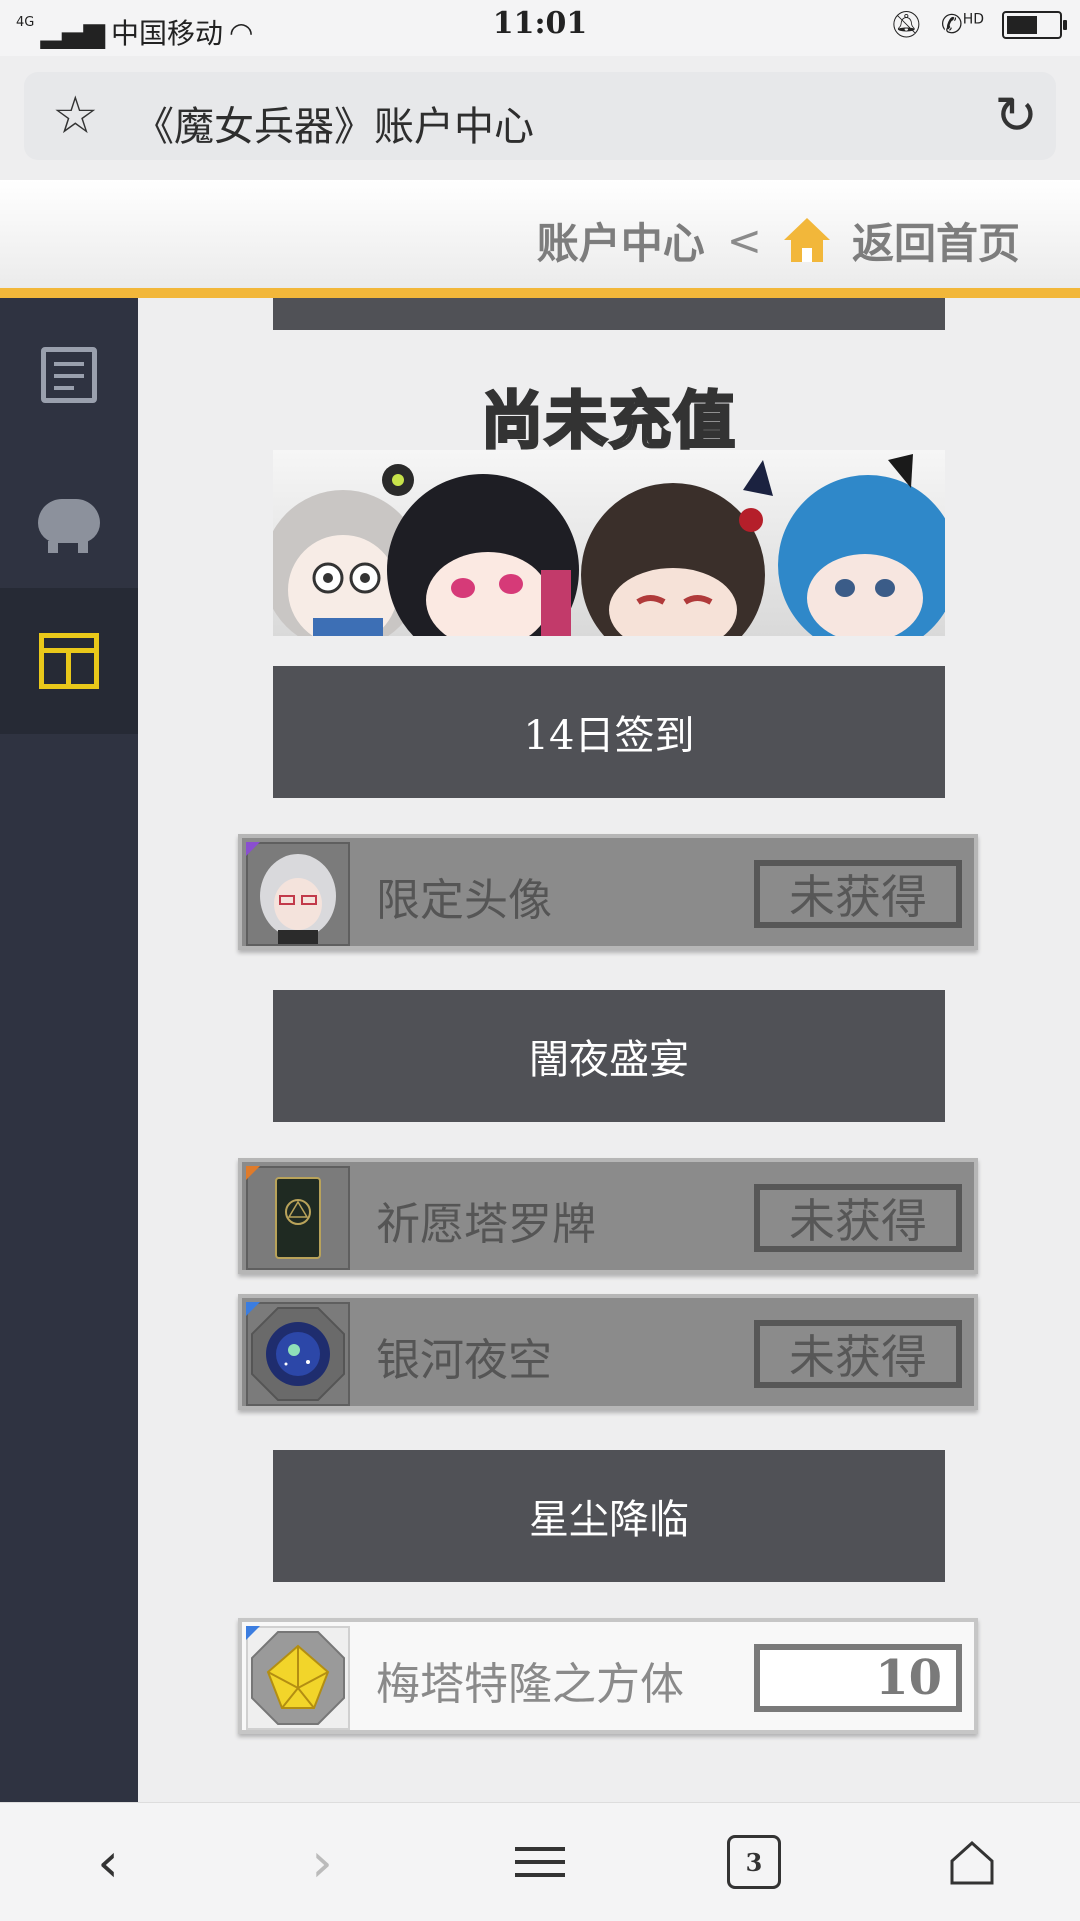  What do you see at coordinates (334, 123) in the screenshot?
I see `page-title: 《魔女兵器》账户中心` at bounding box center [334, 123].